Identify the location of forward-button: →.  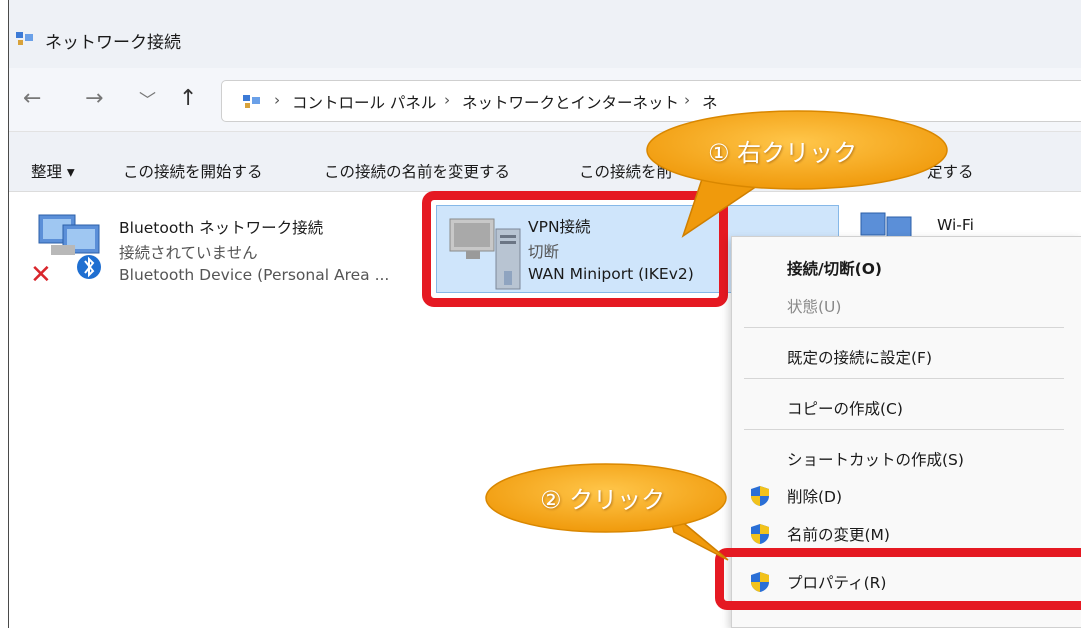
(94, 99).